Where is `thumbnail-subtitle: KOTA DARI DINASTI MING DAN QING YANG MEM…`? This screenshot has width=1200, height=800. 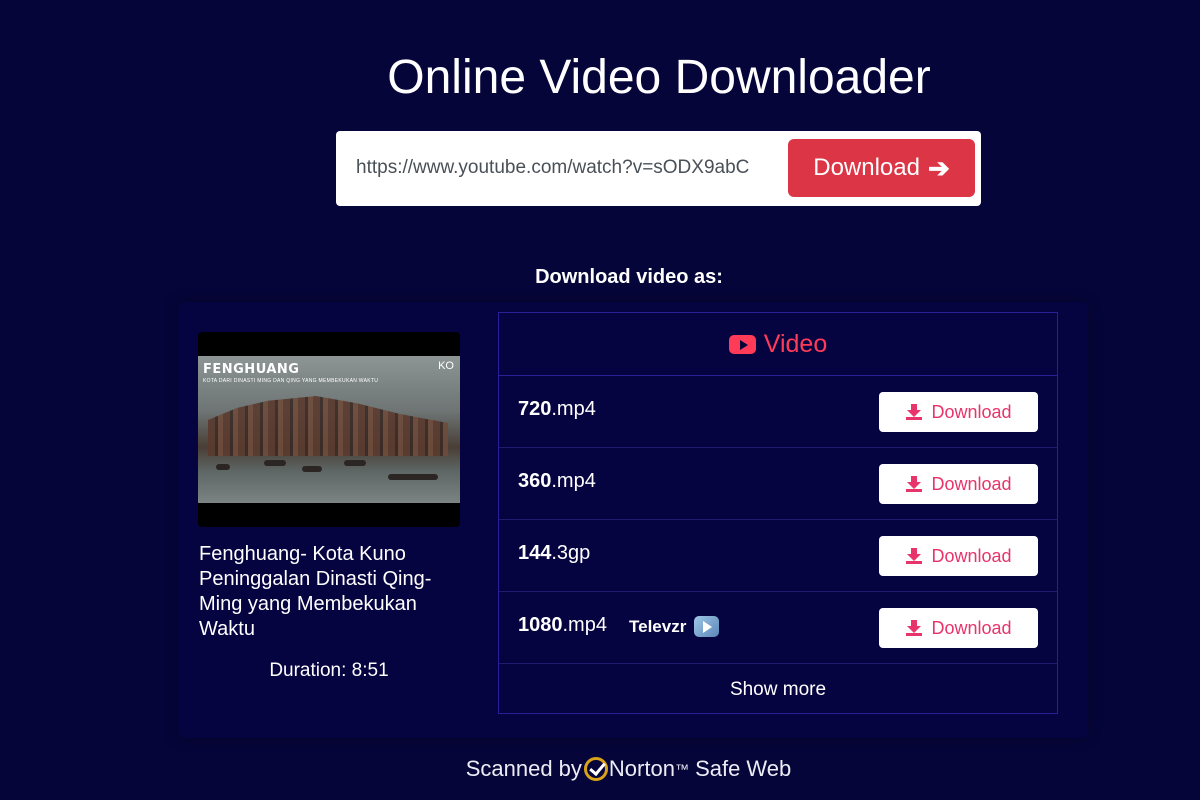 thumbnail-subtitle: KOTA DARI DINASTI MING DAN QING YANG MEM… is located at coordinates (291, 381).